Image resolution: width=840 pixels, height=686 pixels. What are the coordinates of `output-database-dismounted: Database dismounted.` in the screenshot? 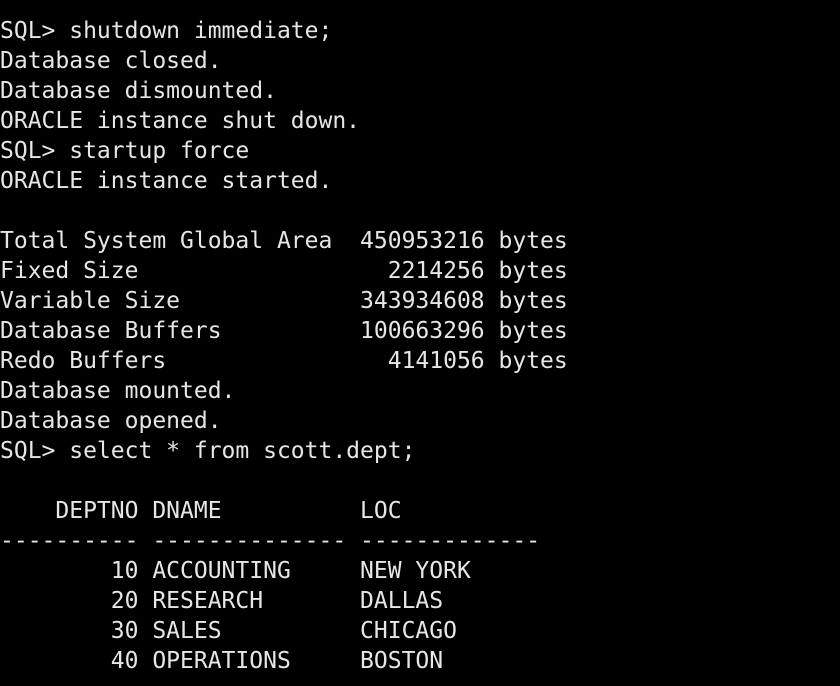 It's located at (138, 91).